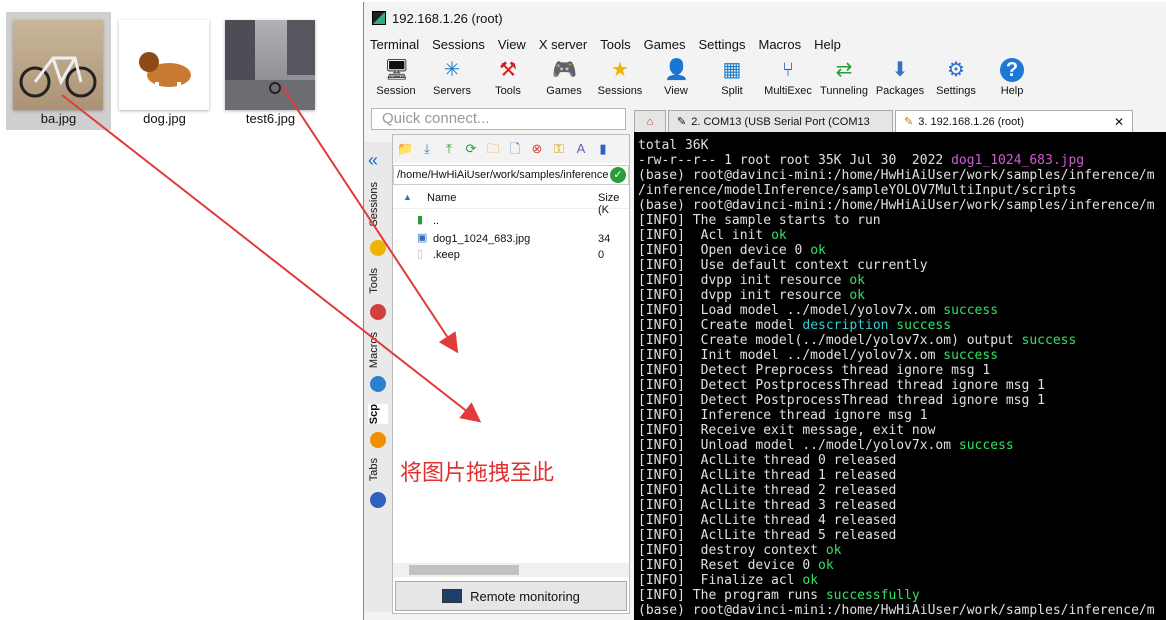 This screenshot has width=1166, height=620. Describe the element at coordinates (370, 219) in the screenshot. I see `arrow-test6-to-panel` at that location.